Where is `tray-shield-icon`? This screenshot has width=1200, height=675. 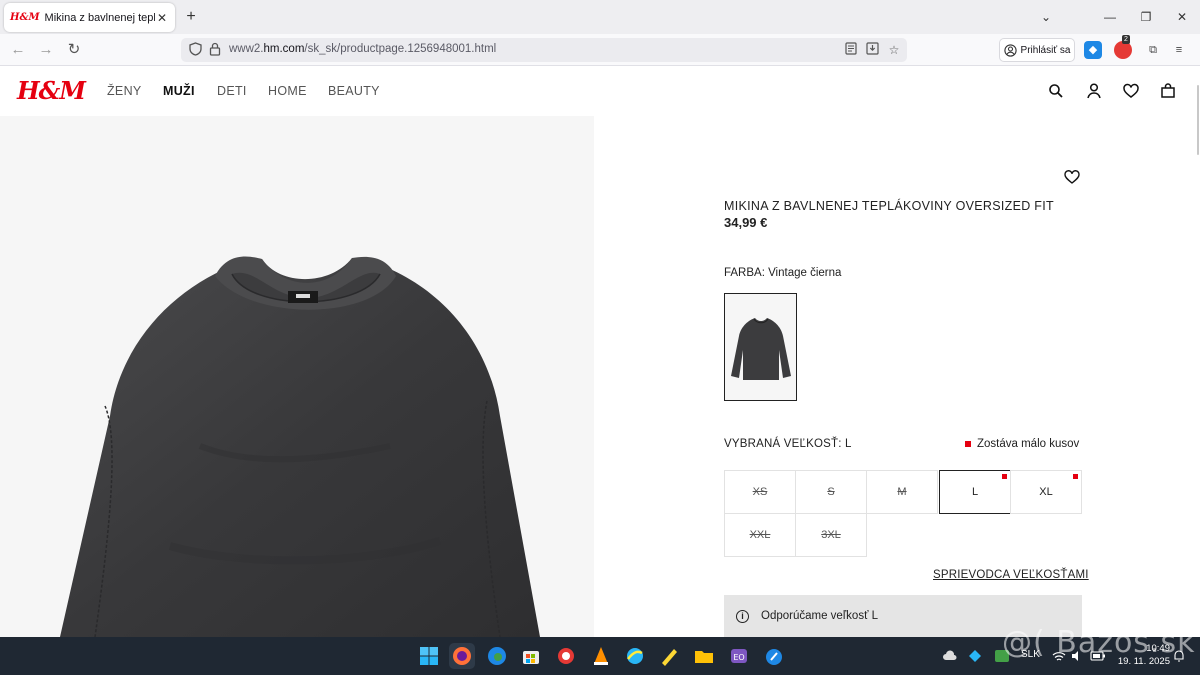
tray-shield-icon is located at coordinates (975, 656).